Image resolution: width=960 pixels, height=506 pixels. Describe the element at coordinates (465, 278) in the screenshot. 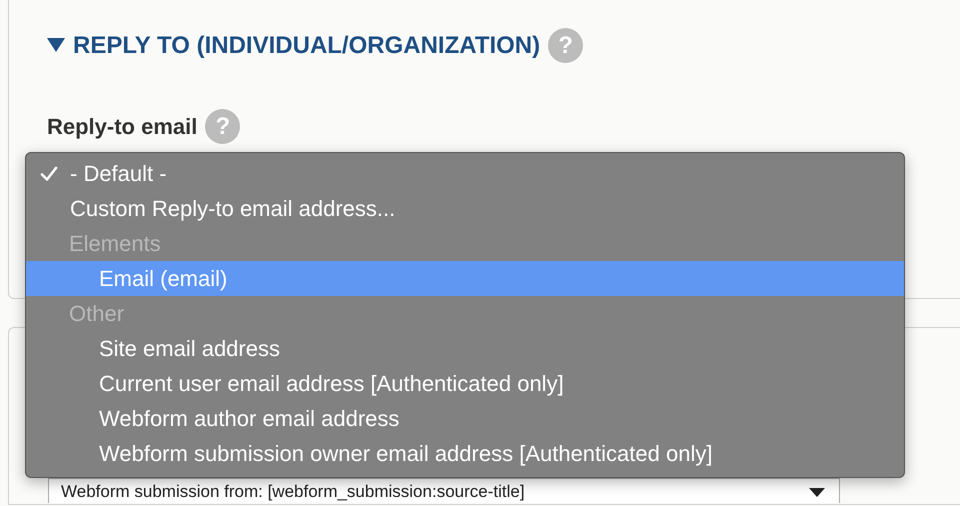

I see `menu-option: Email (email)` at that location.